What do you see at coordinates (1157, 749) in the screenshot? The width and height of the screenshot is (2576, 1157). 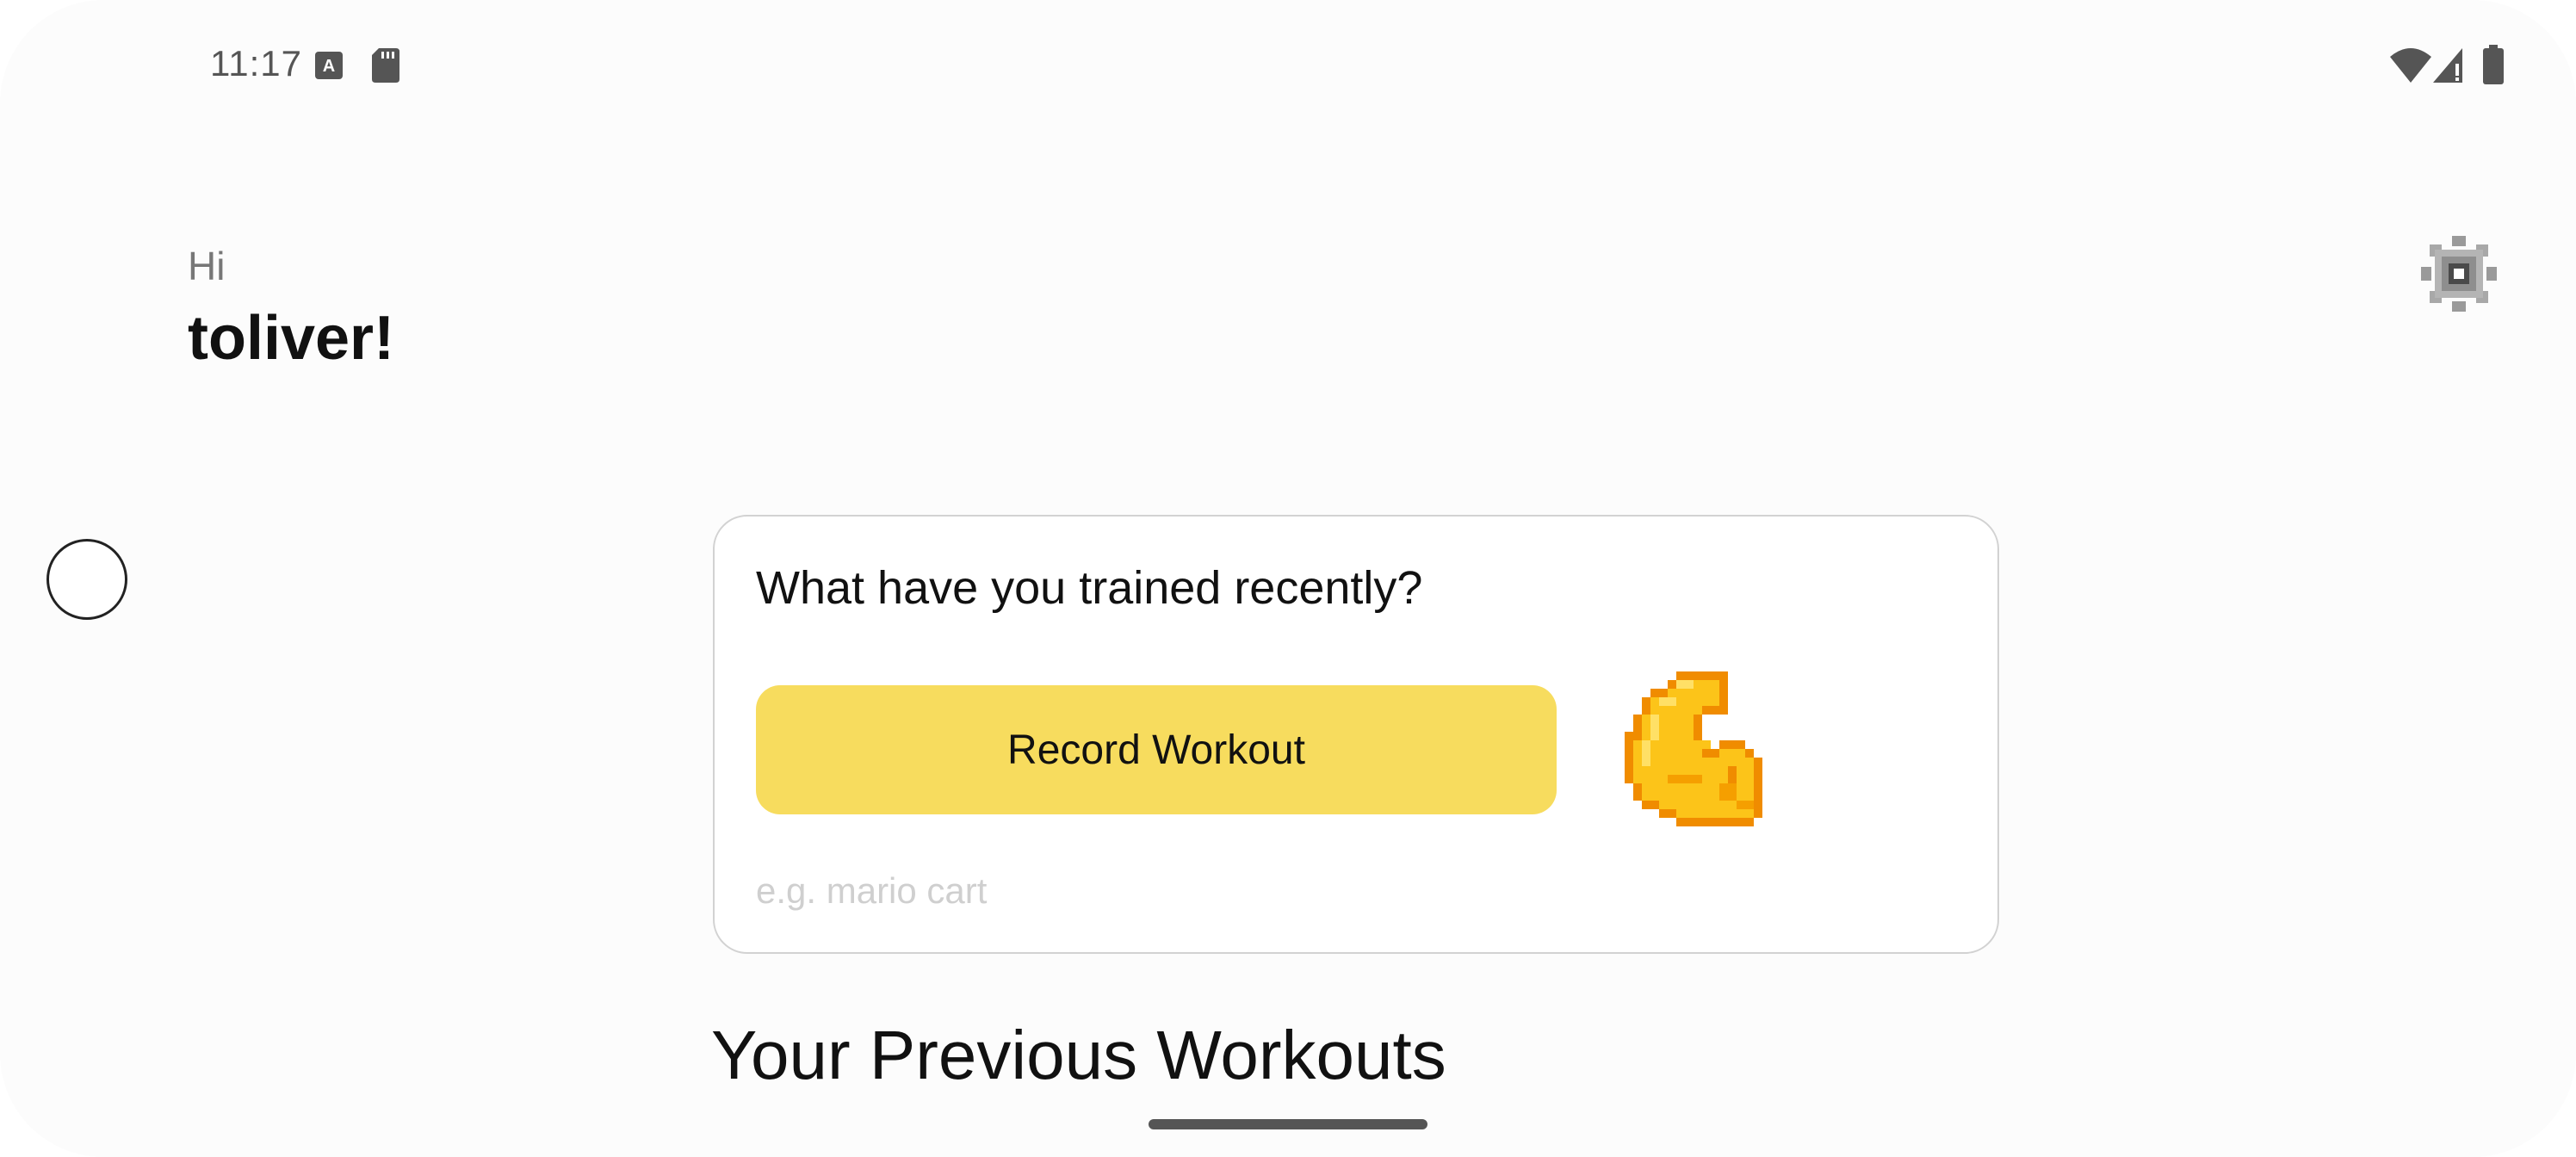 I see `record-workout-button: Record Workout` at bounding box center [1157, 749].